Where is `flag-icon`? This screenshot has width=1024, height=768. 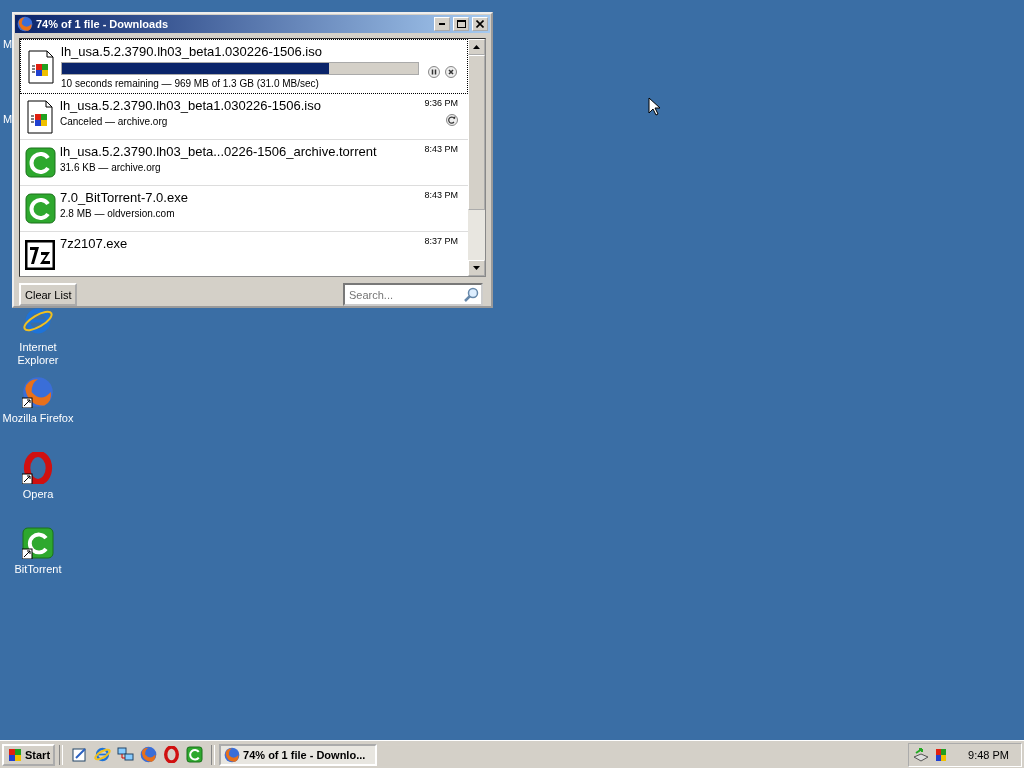
flag-icon is located at coordinates (941, 754).